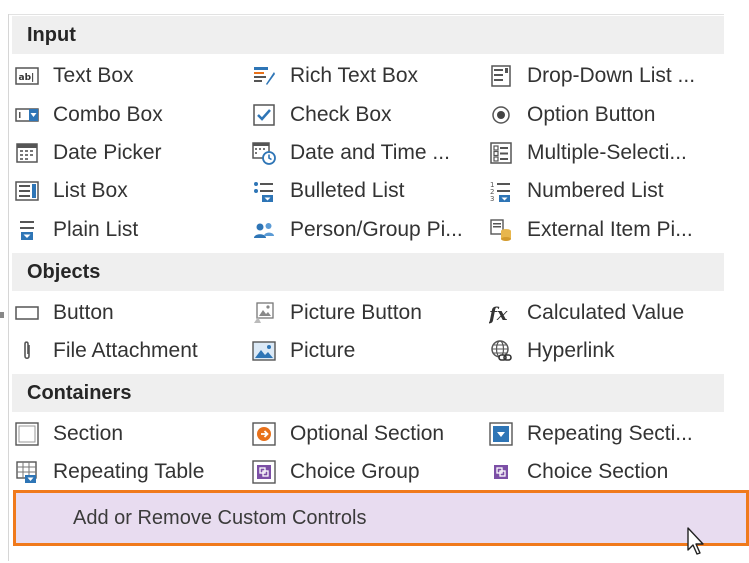 Image resolution: width=749 pixels, height=563 pixels. I want to click on choice-group-icon, so click(264, 472).